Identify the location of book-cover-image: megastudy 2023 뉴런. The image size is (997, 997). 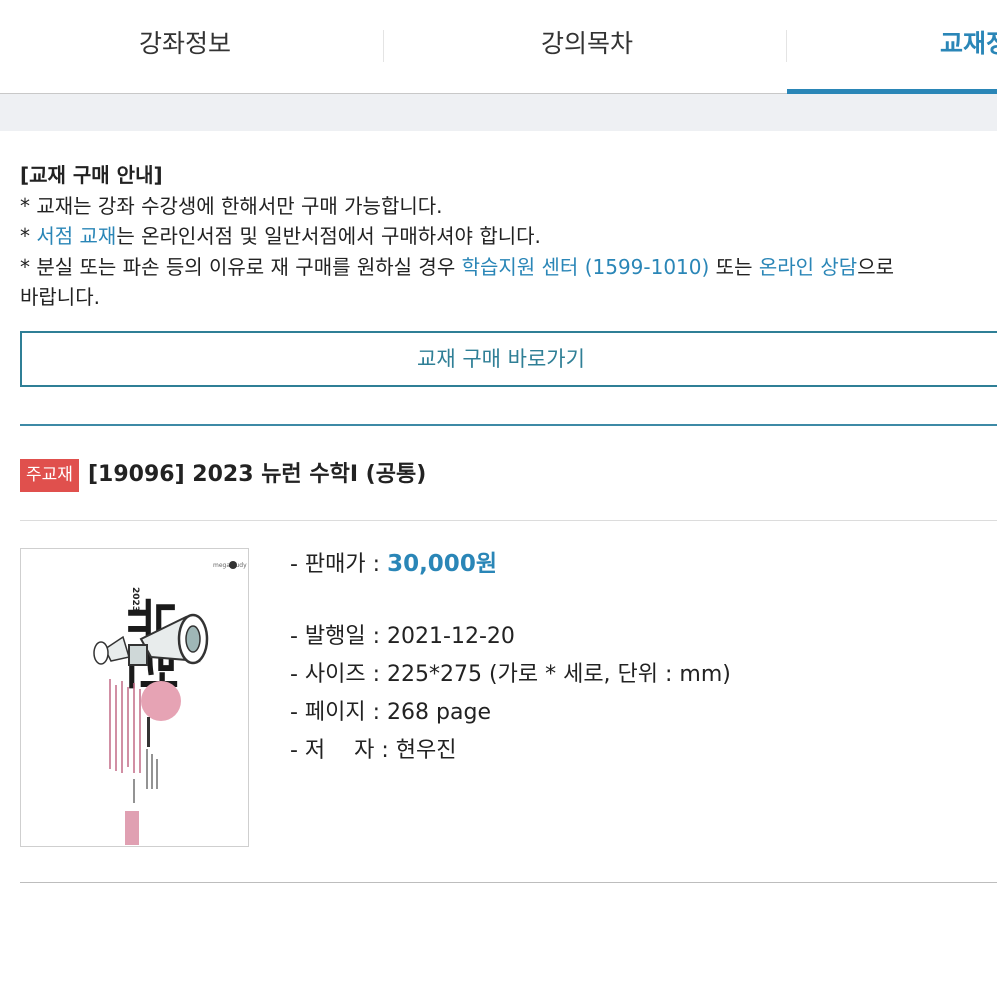
(134, 697).